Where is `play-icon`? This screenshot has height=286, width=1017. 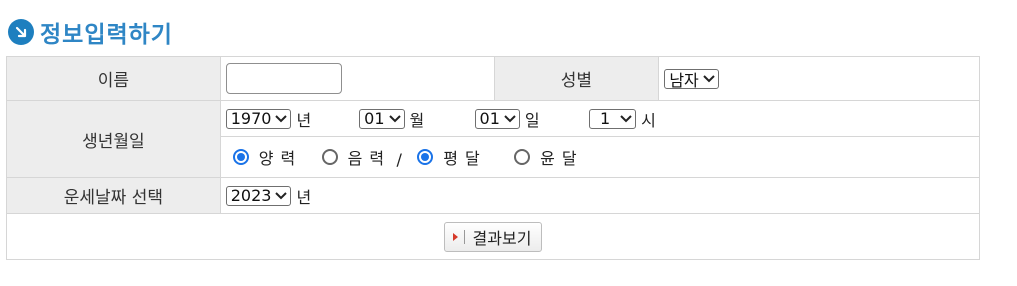 play-icon is located at coordinates (455, 236).